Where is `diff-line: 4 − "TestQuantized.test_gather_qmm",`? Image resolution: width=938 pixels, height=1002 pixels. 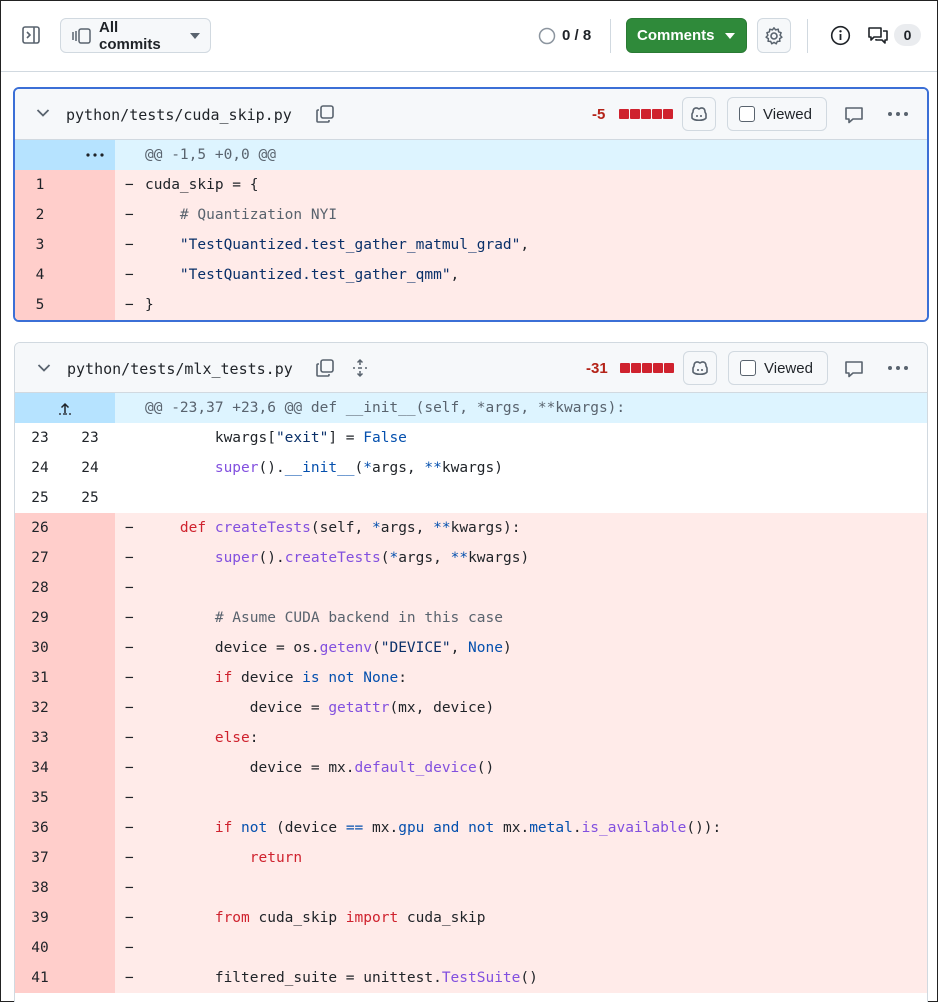 diff-line: 4 − "TestQuantized.test_gather_qmm", is located at coordinates (471, 275).